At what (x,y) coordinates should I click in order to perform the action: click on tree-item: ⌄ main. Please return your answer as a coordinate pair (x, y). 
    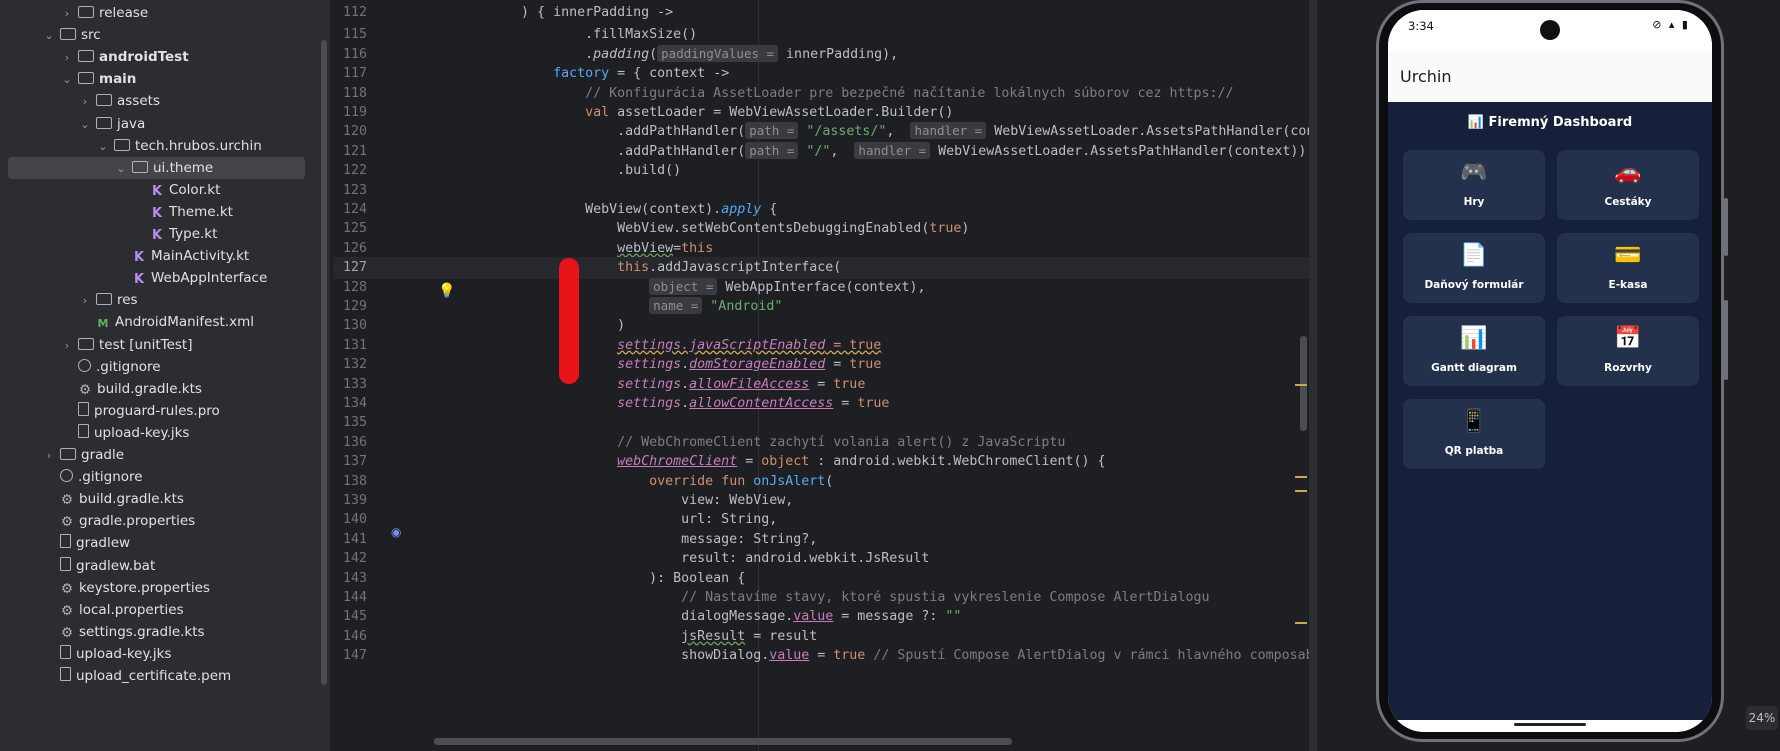
    Looking at the image, I should click on (68, 79).